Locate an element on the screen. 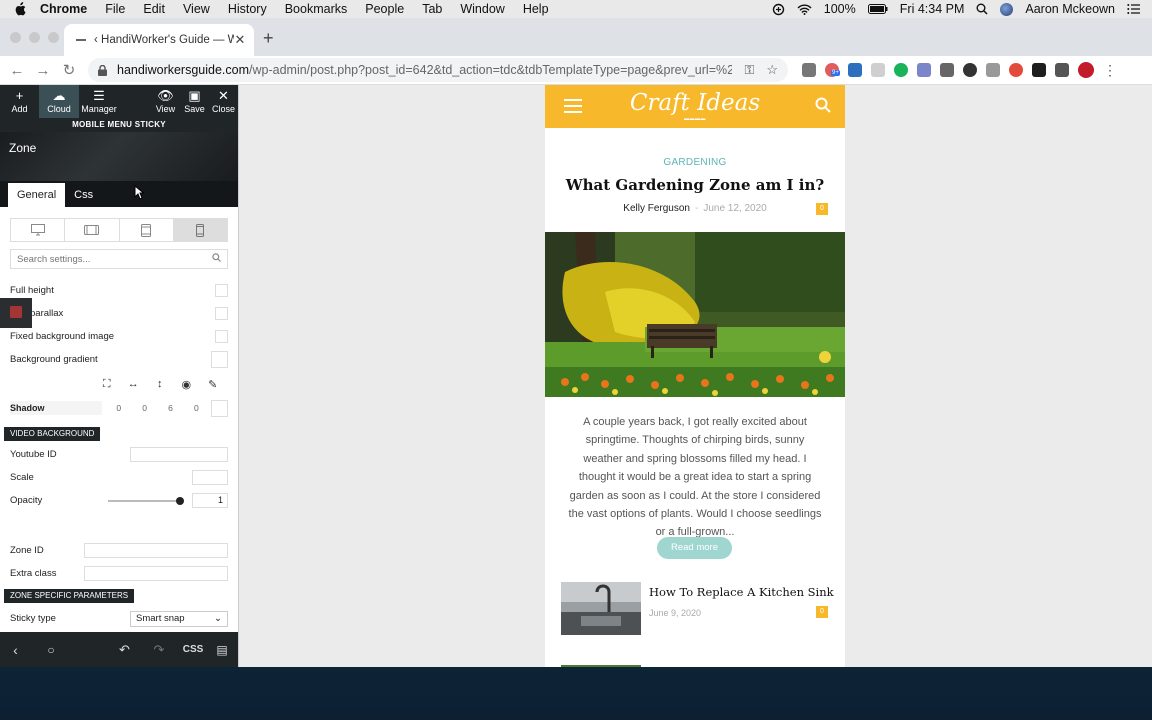  sticky-type-select: Smart snap ⌄ is located at coordinates (179, 618).